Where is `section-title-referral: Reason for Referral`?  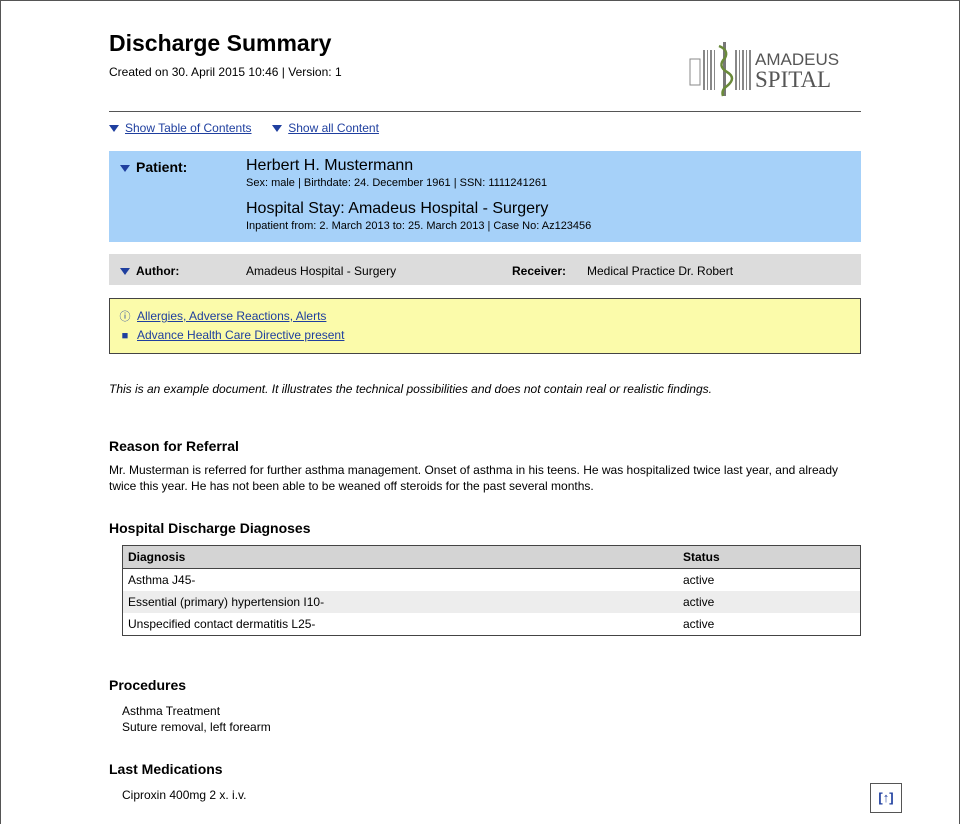
section-title-referral: Reason for Referral is located at coordinates (174, 446).